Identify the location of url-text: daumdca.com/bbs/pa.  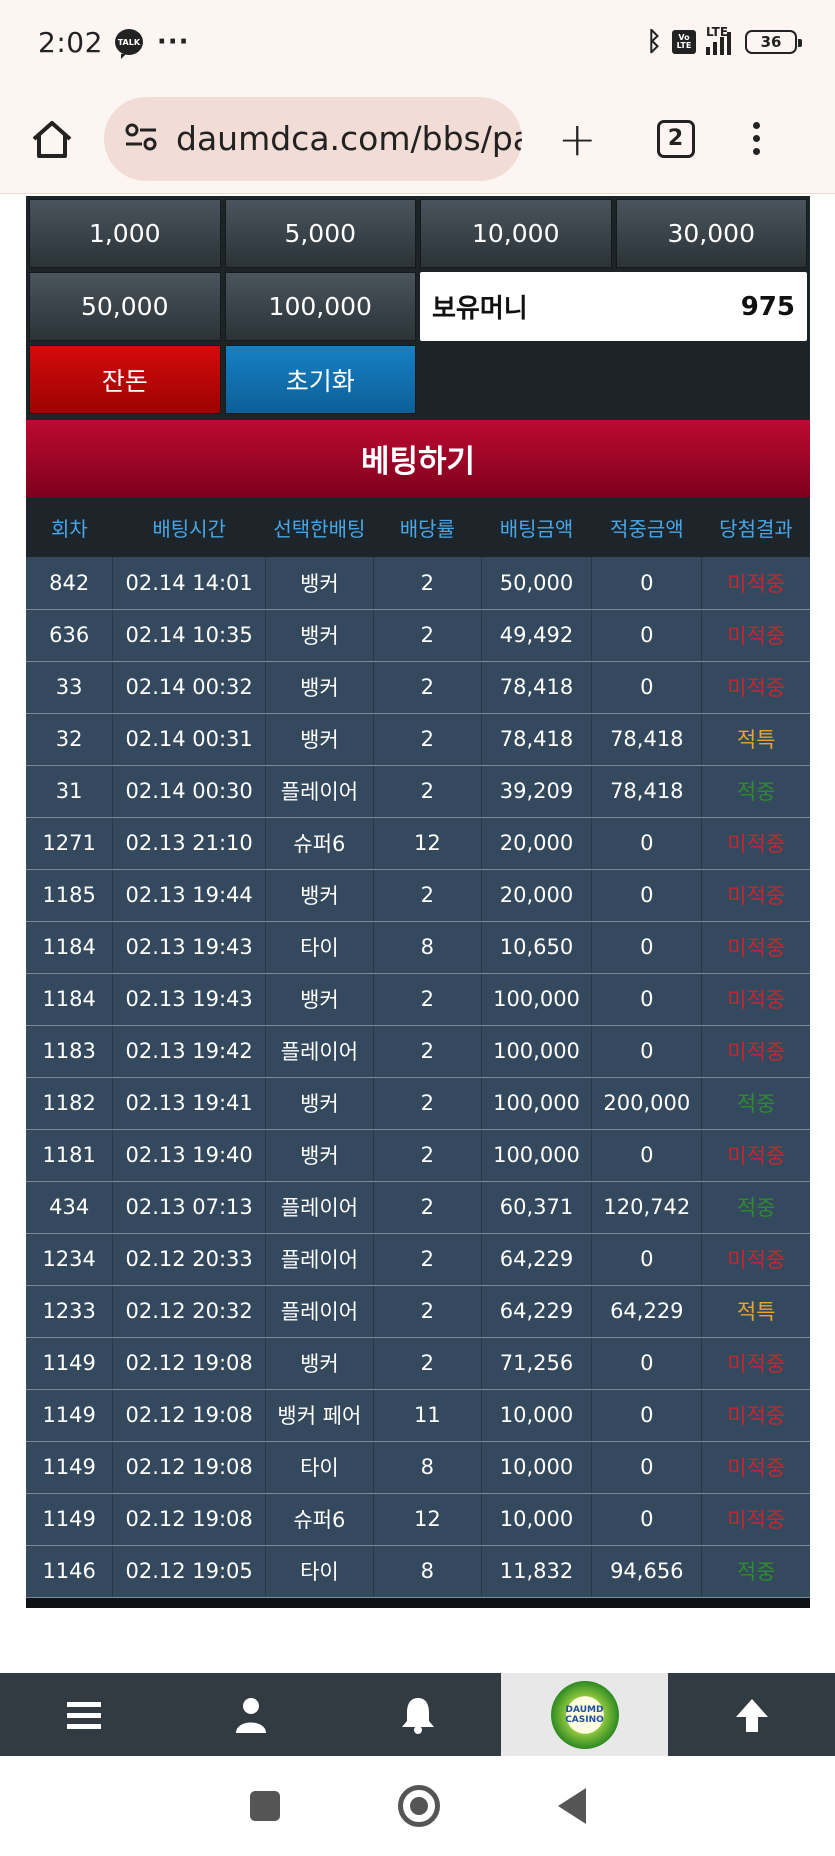
(349, 138).